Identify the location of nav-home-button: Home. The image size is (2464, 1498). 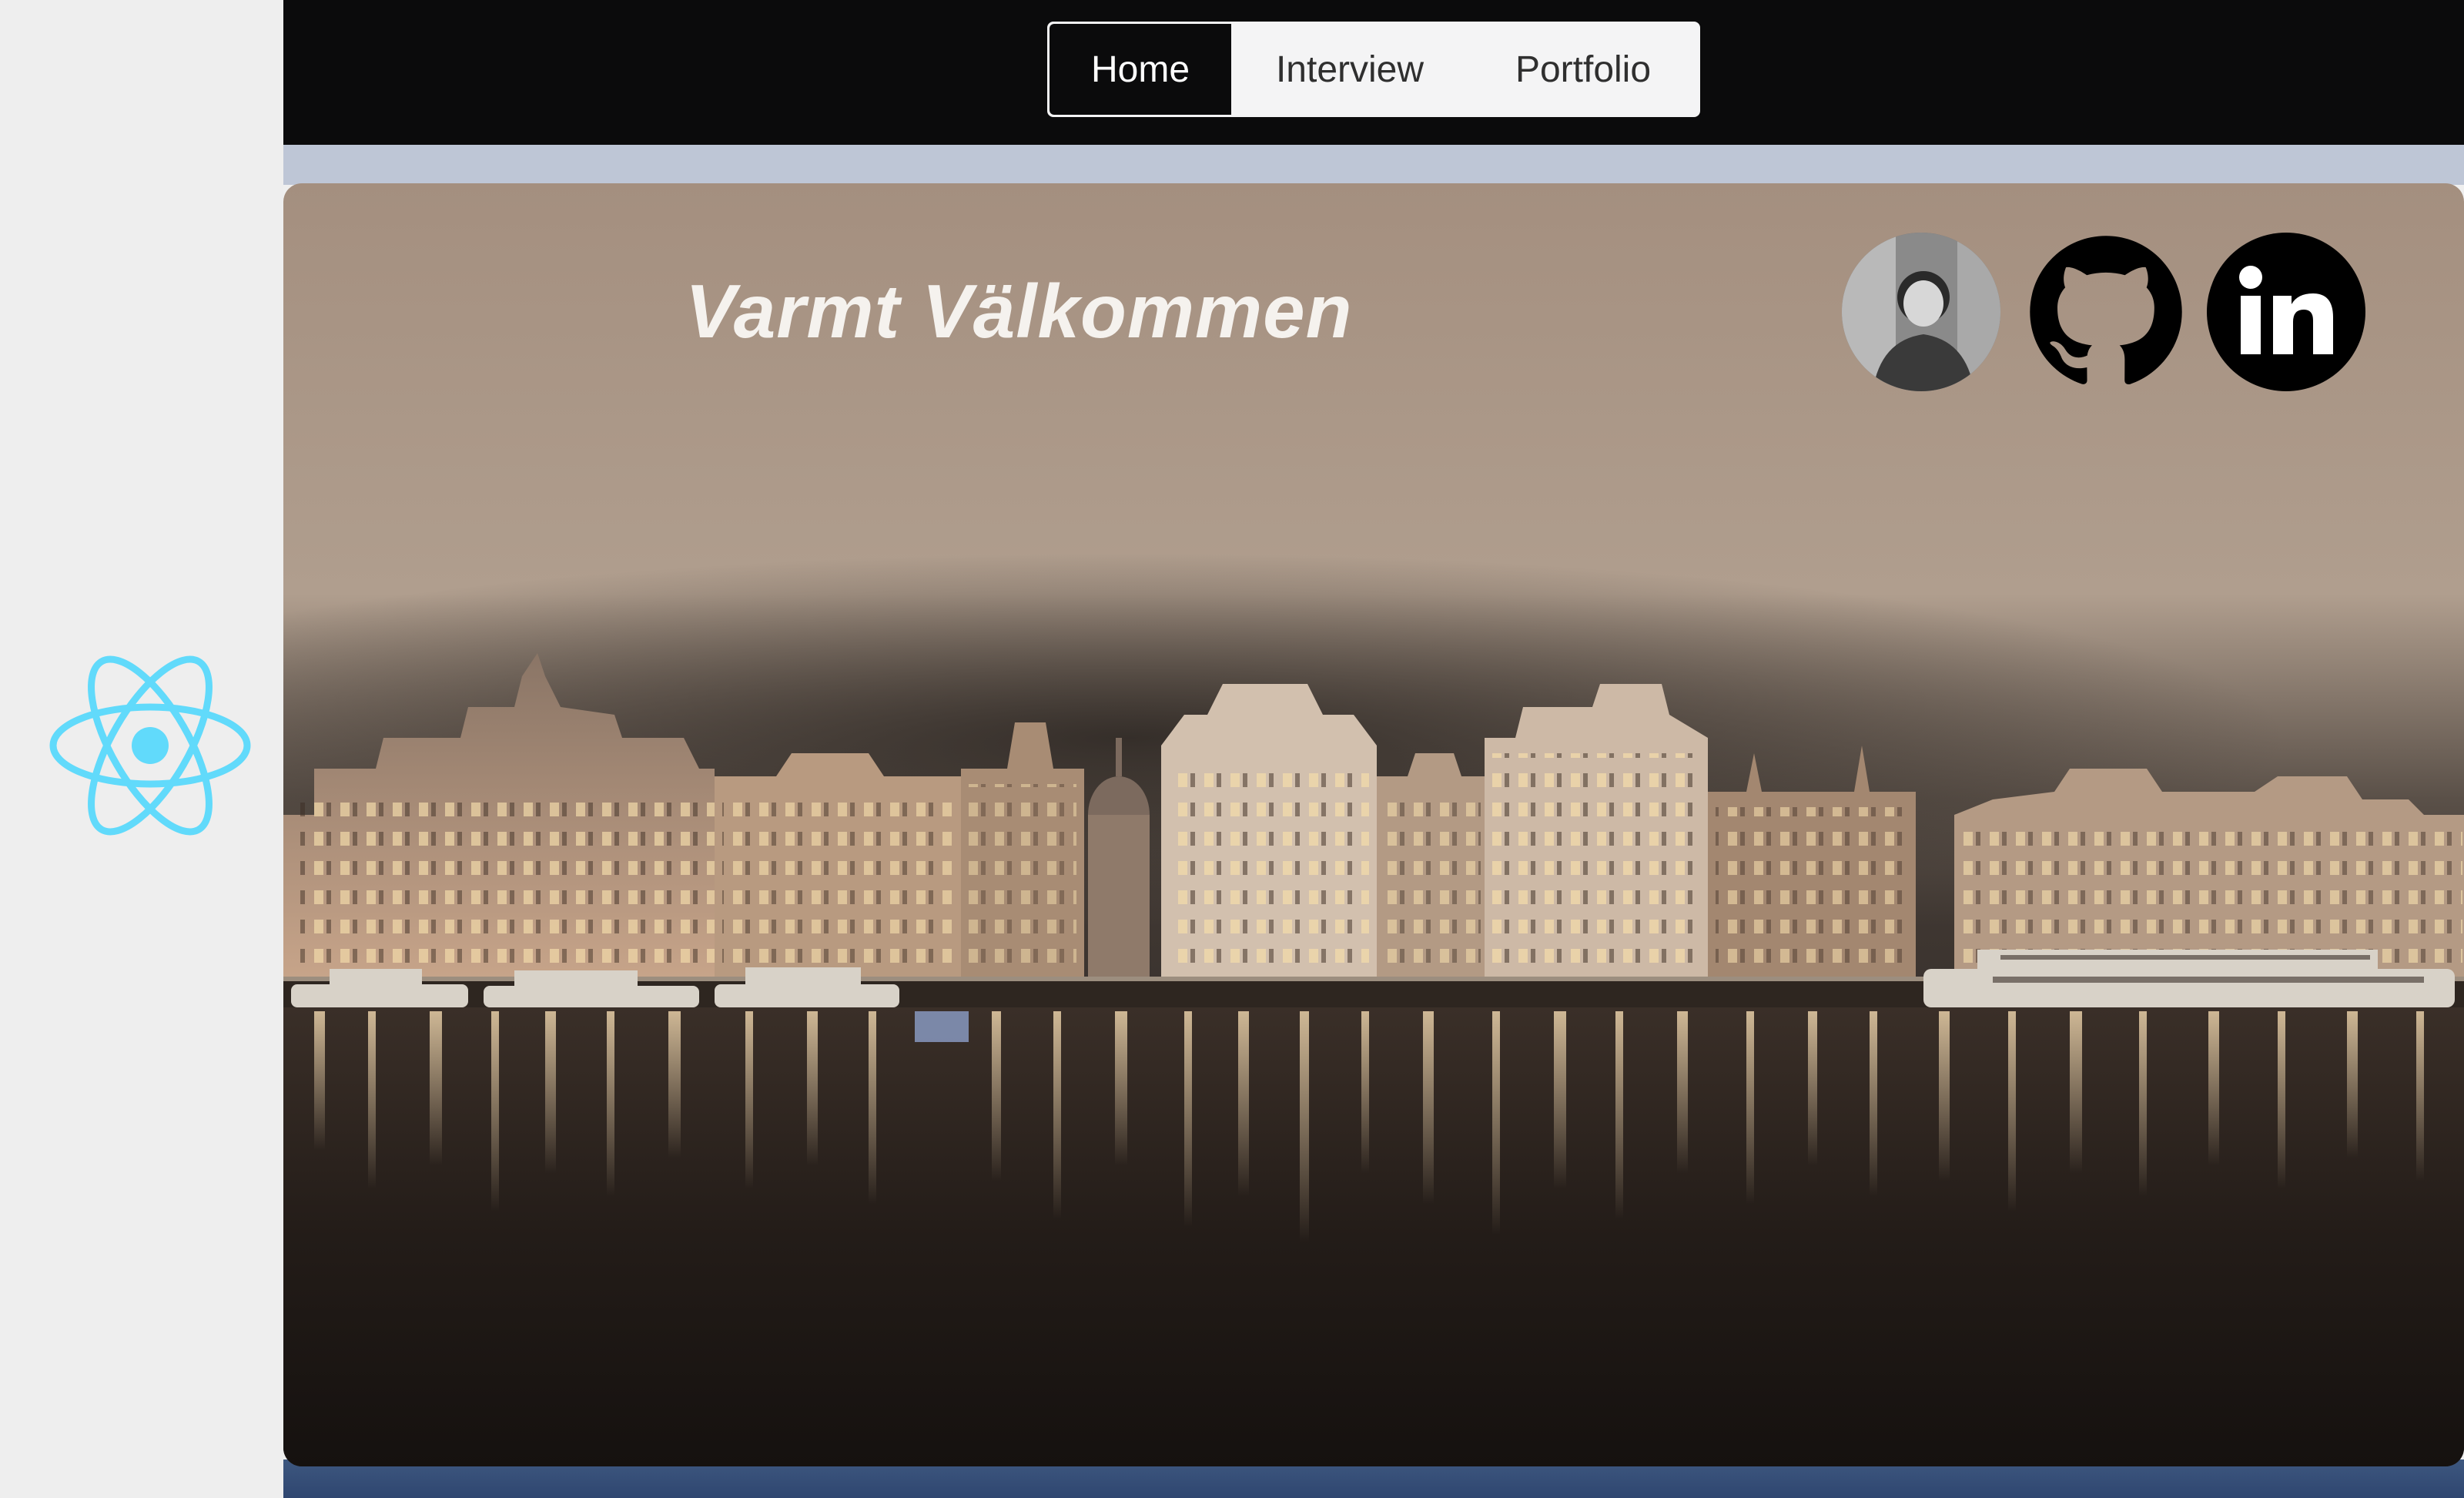
(1140, 69).